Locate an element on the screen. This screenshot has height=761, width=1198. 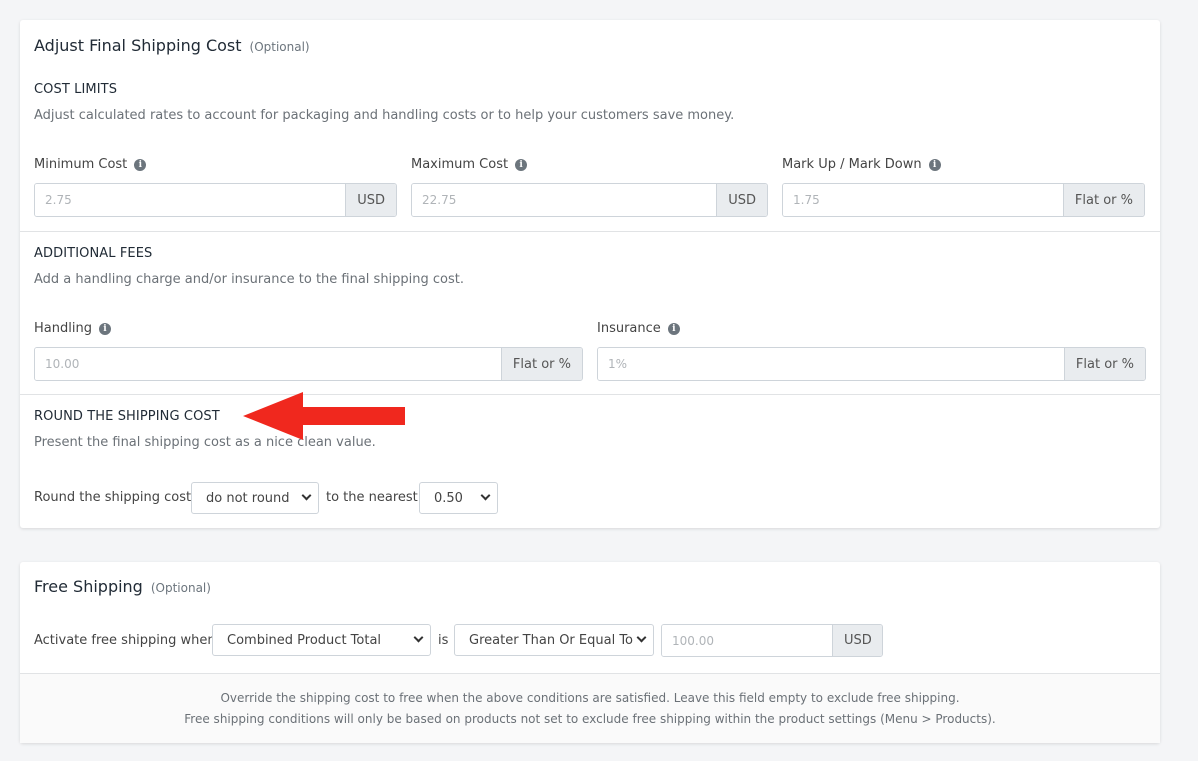
free-operator-select: Greater Than Or Equal To is located at coordinates (554, 640).